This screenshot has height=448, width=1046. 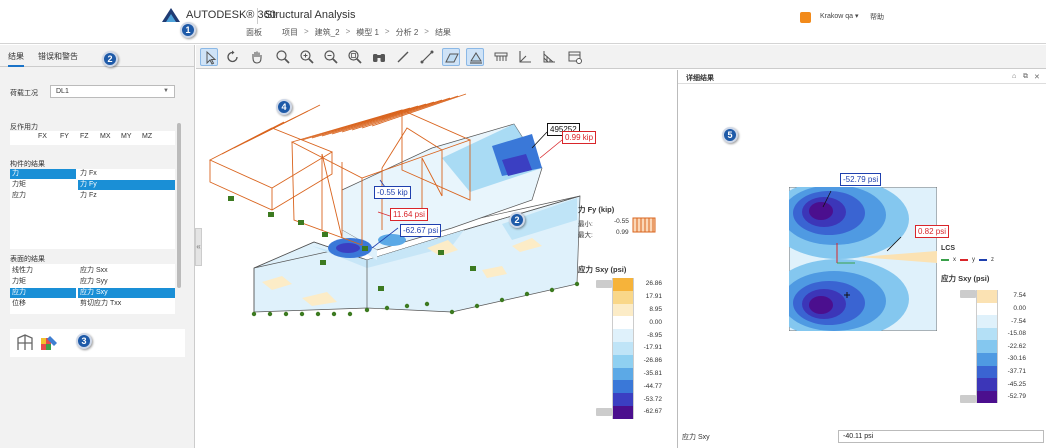 What do you see at coordinates (126, 304) in the screenshot?
I see `surface-result-component: 剪切应力 Txx` at bounding box center [126, 304].